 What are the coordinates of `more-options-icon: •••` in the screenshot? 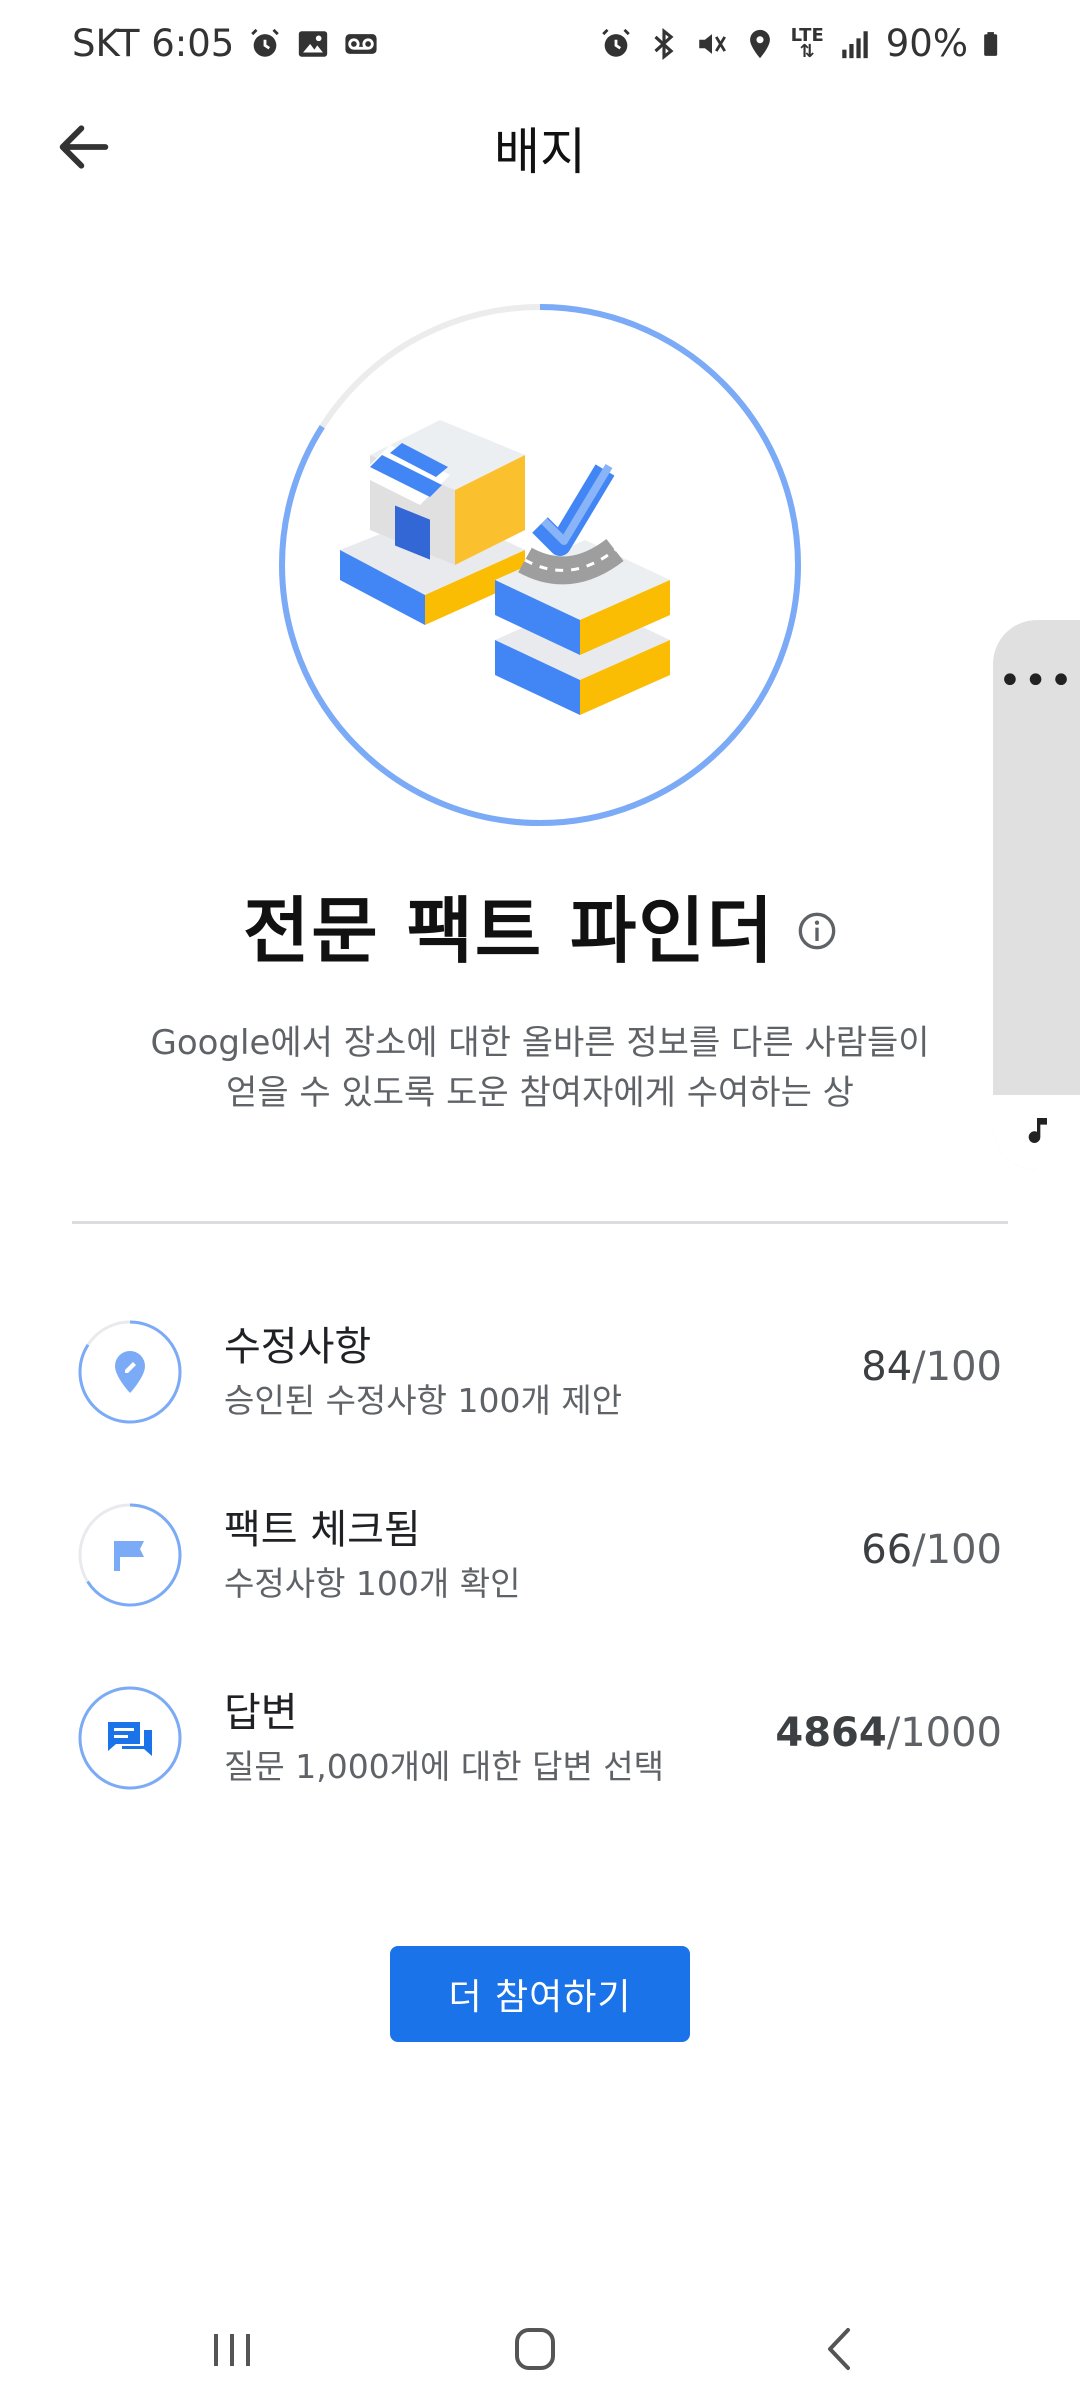 It's located at (1036, 681).